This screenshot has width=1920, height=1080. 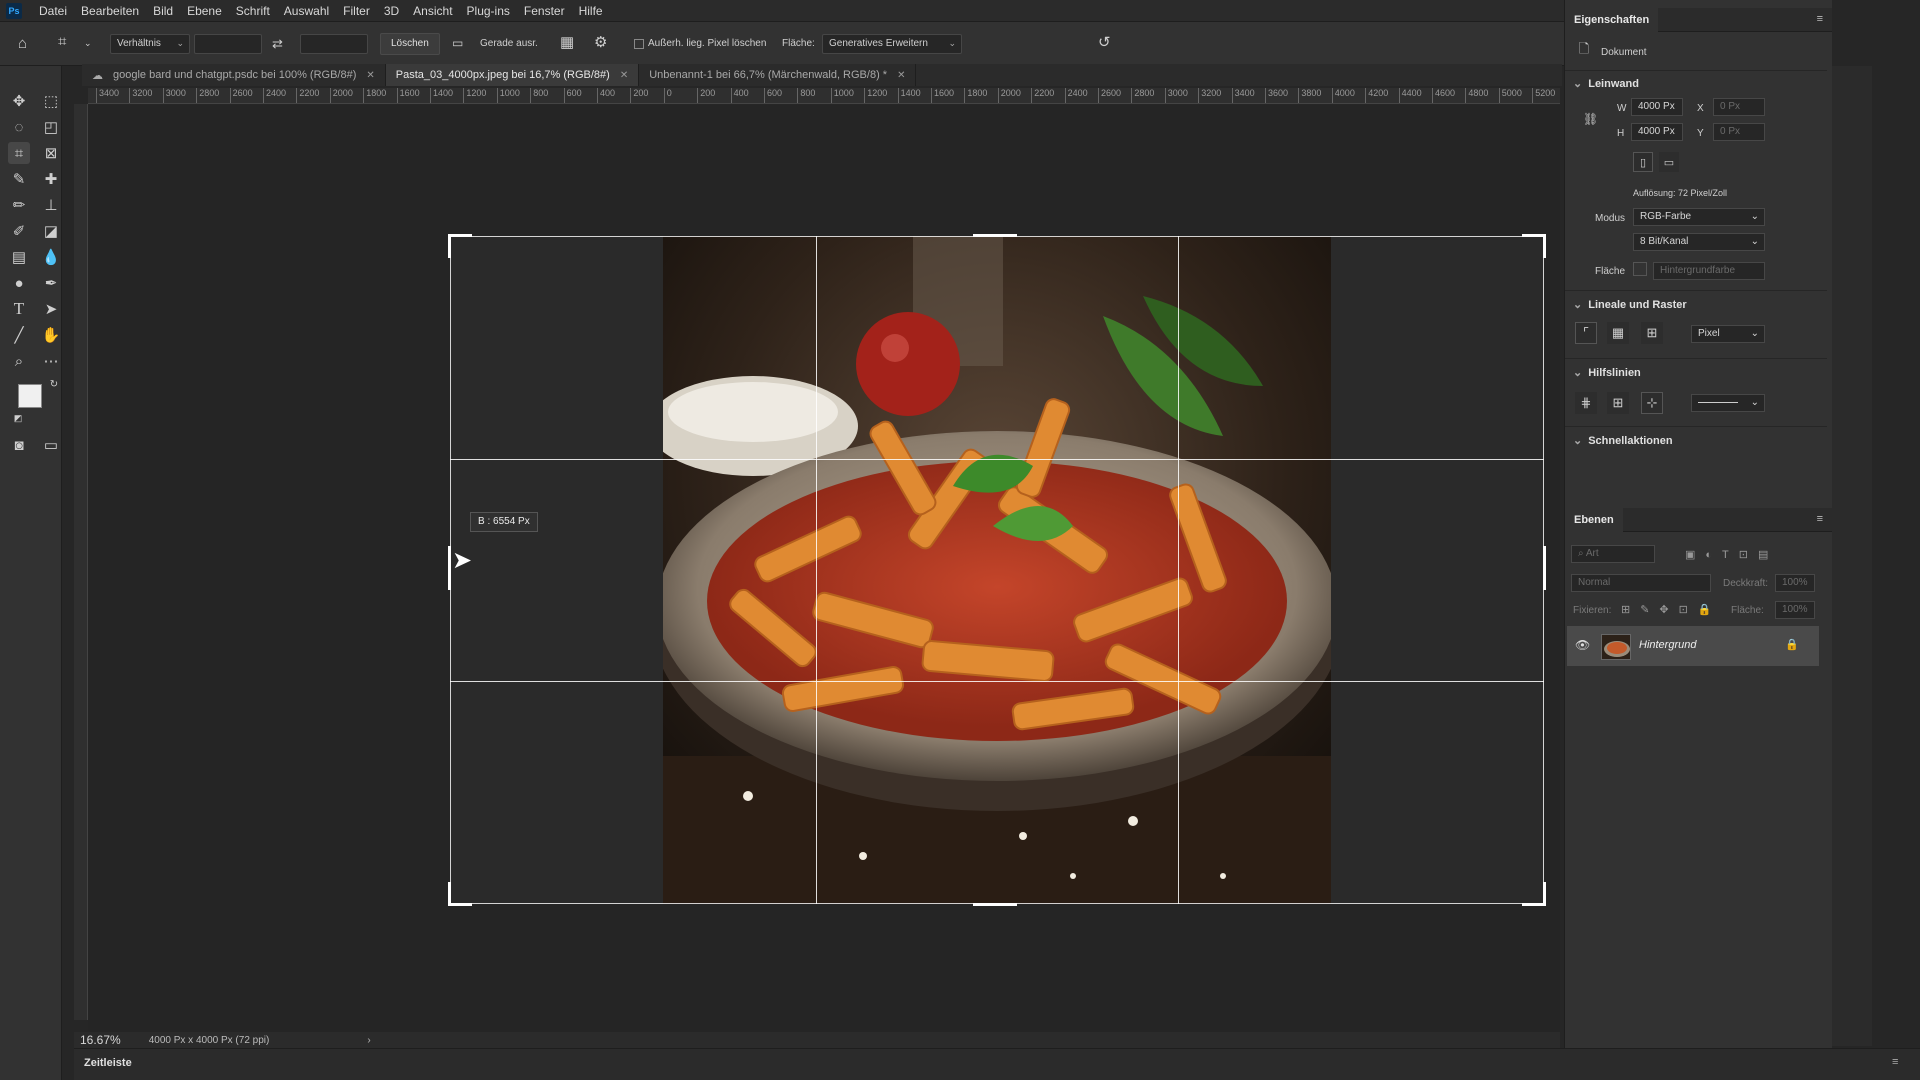 I want to click on delete-outside-checkbox, so click(x=639, y=44).